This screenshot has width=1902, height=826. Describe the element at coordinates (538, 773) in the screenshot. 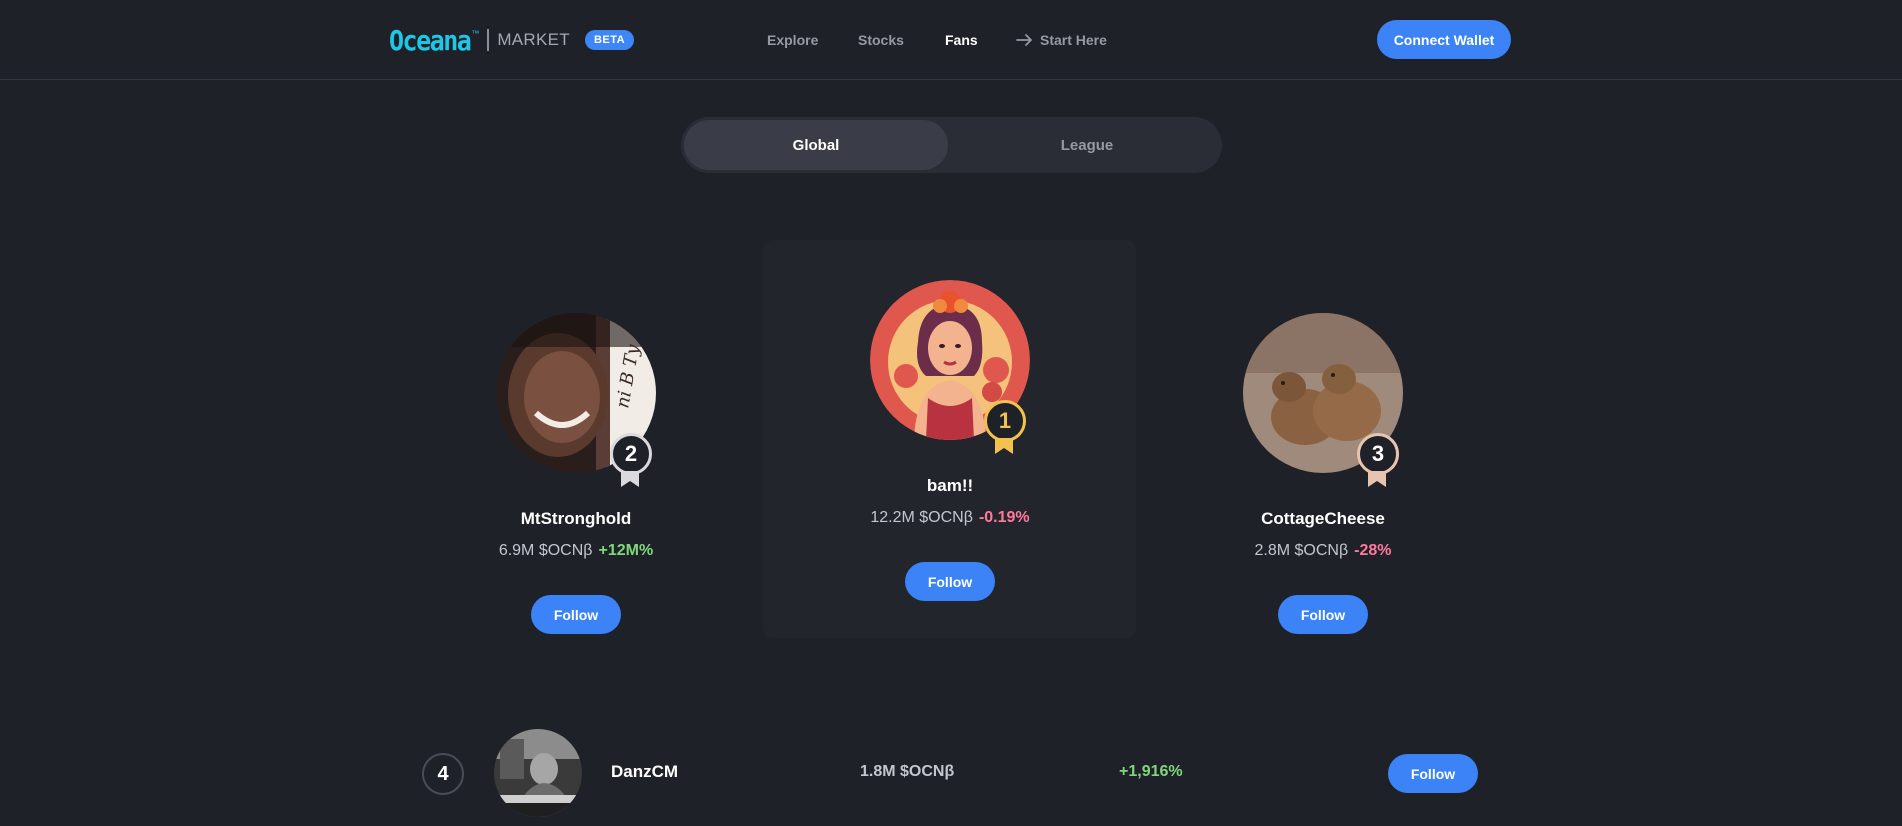

I see `avatar` at that location.